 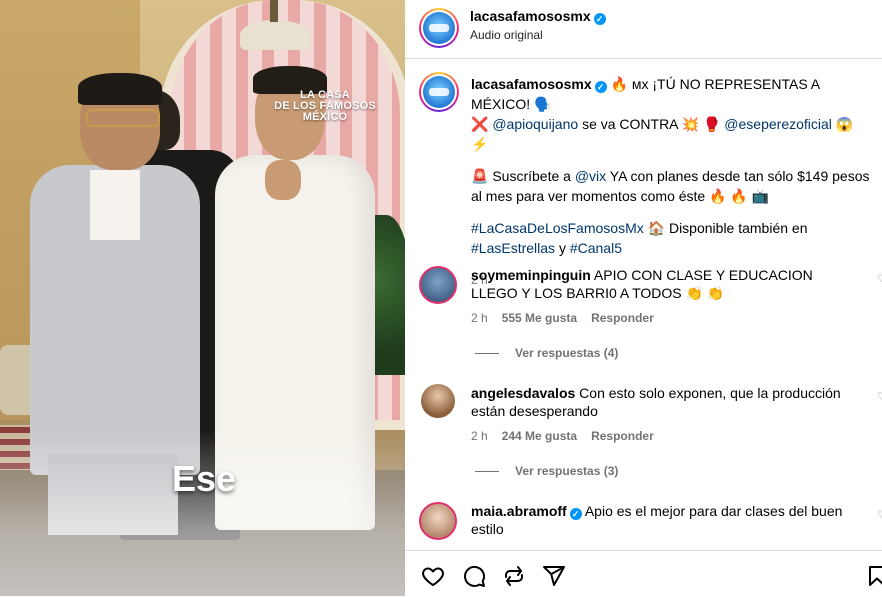 What do you see at coordinates (325, 106) in the screenshot?
I see `show-watermark-logo: LA CASA DE LOS FAMOSOS MÉXICO` at bounding box center [325, 106].